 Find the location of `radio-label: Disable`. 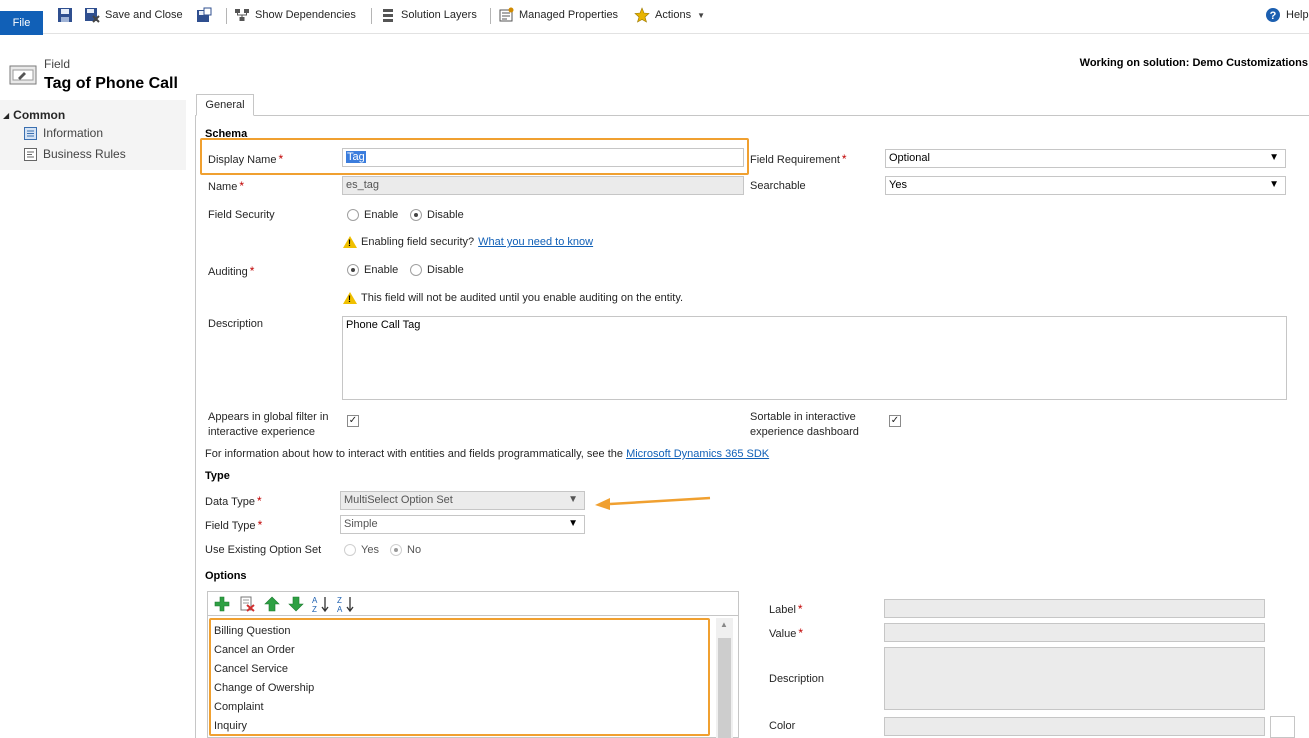

radio-label: Disable is located at coordinates (445, 215).